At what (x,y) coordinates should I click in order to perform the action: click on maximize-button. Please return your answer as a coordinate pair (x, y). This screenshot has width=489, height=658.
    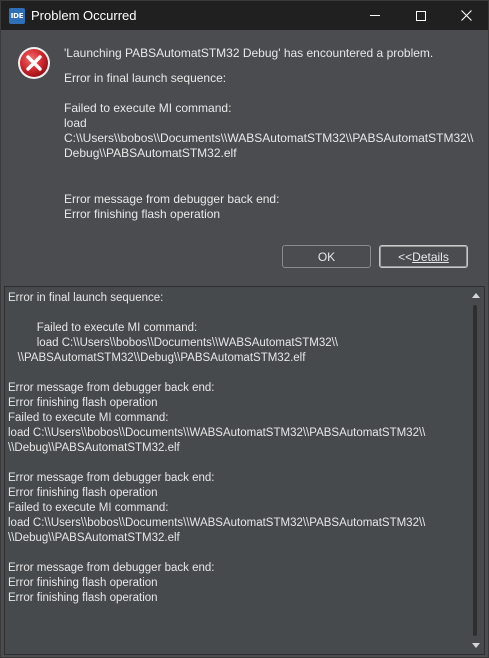
    Looking at the image, I should click on (421, 15).